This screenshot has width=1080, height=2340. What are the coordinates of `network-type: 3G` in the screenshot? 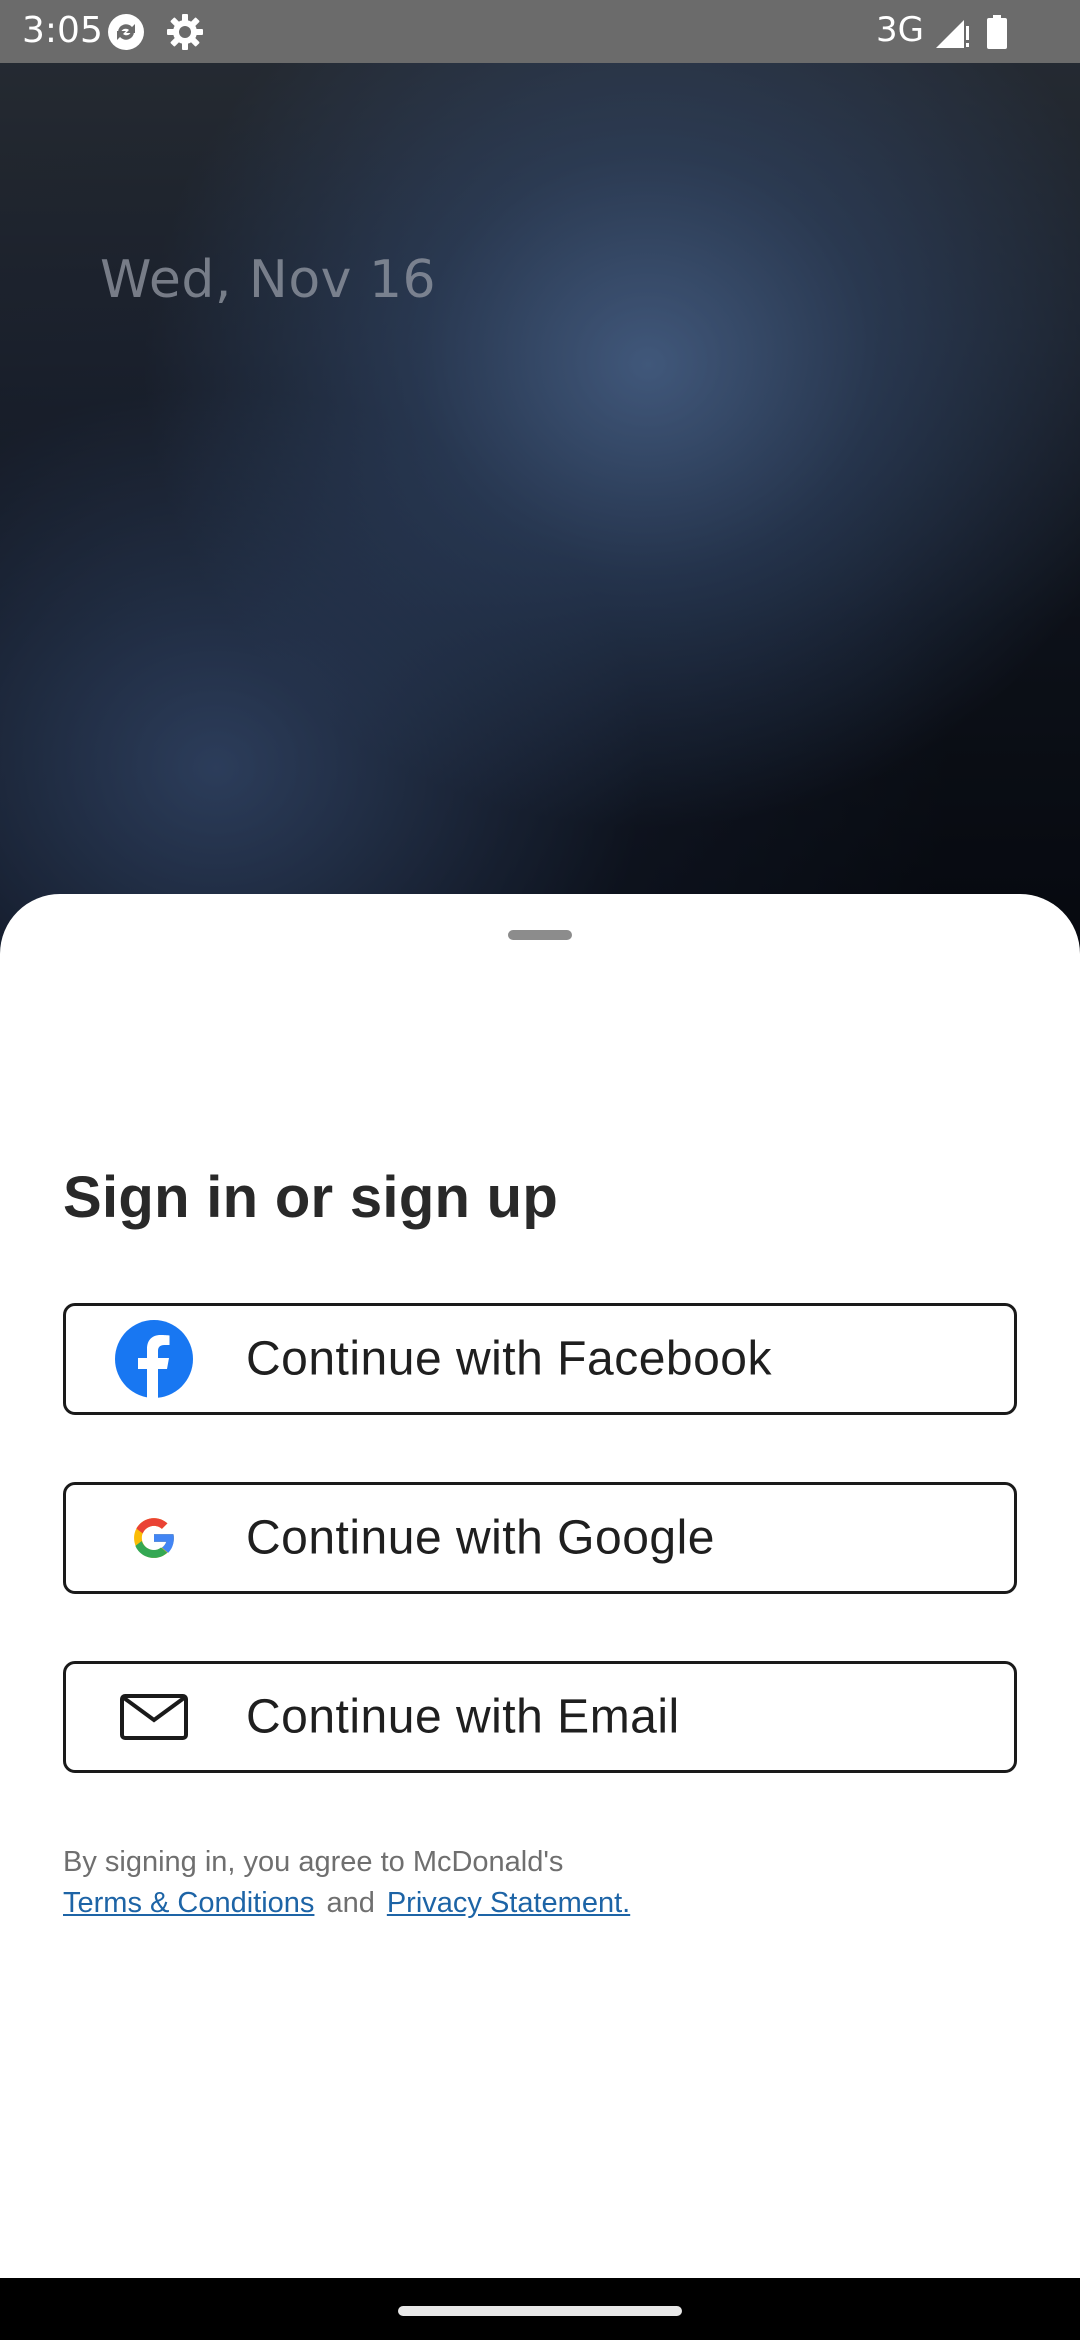 It's located at (900, 30).